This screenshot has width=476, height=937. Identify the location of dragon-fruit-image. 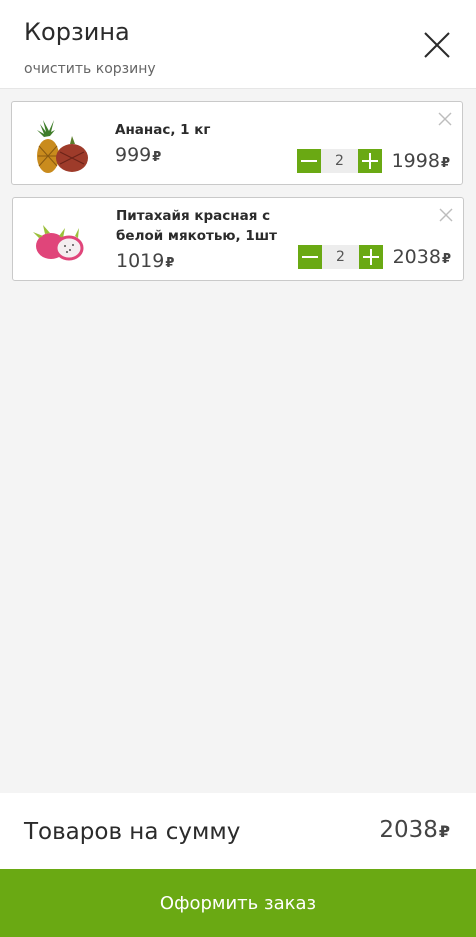
(64, 240).